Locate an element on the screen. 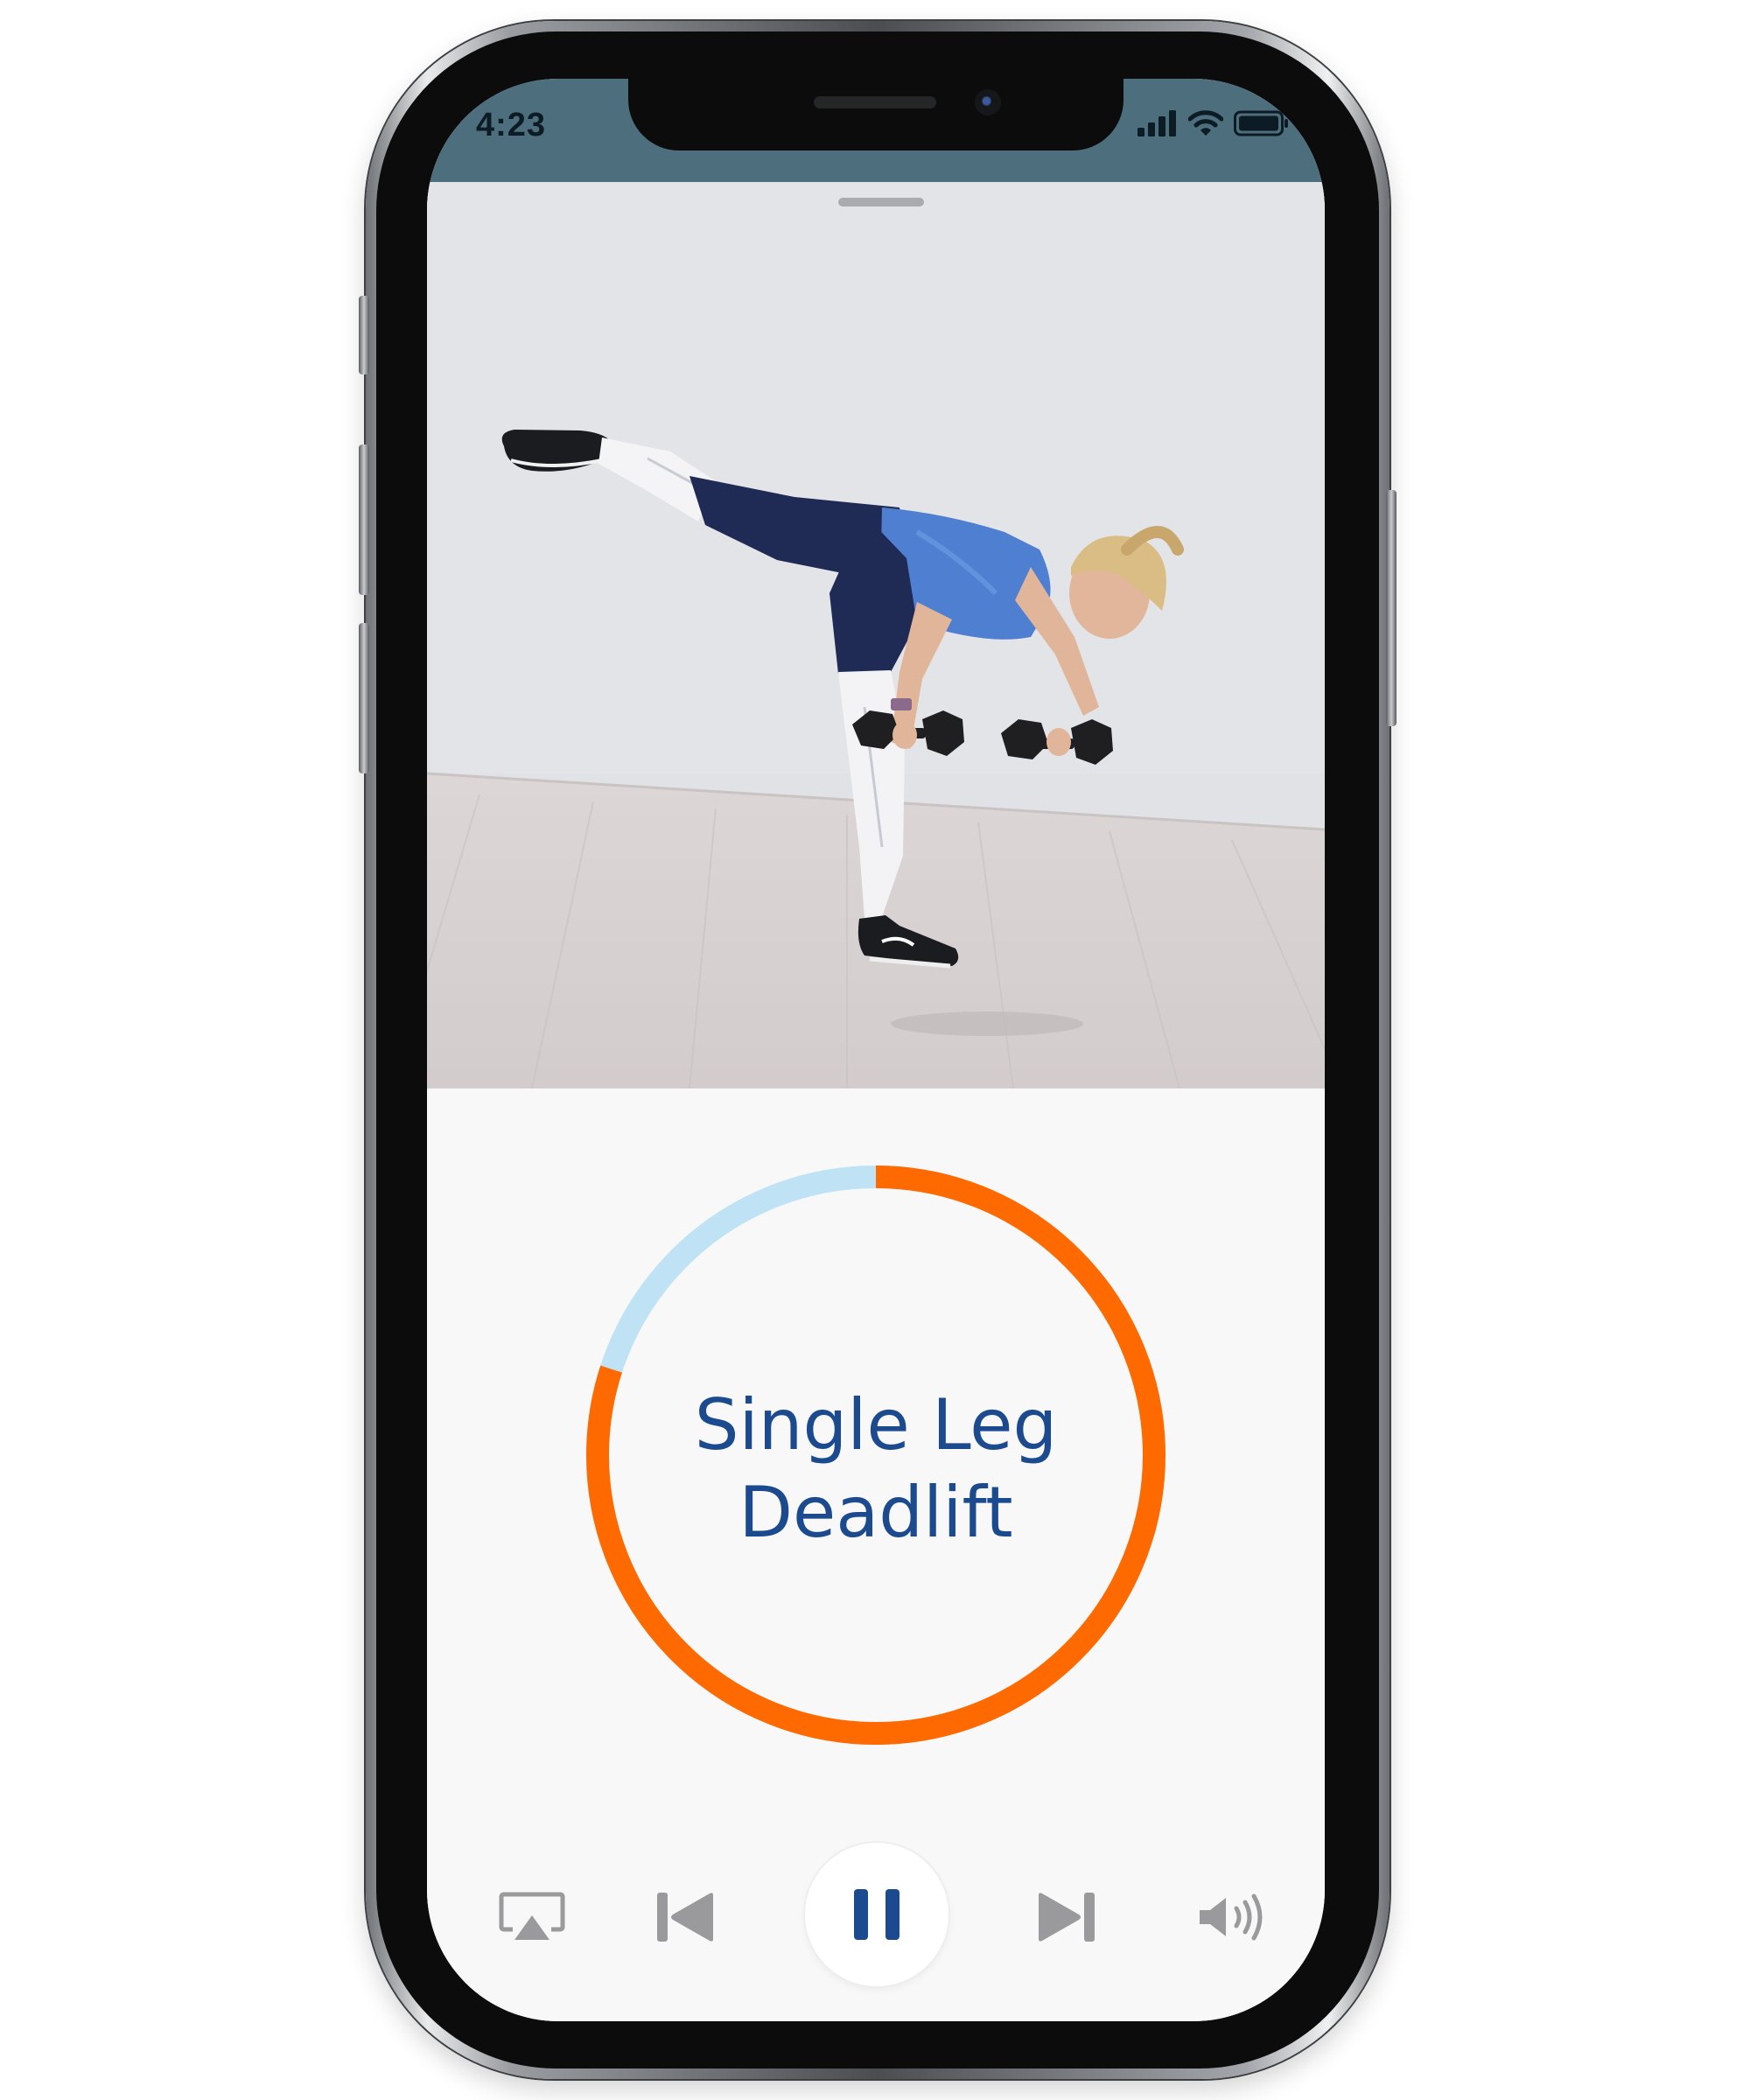 The image size is (1750, 2100). playback-controls is located at coordinates (876, 1917).